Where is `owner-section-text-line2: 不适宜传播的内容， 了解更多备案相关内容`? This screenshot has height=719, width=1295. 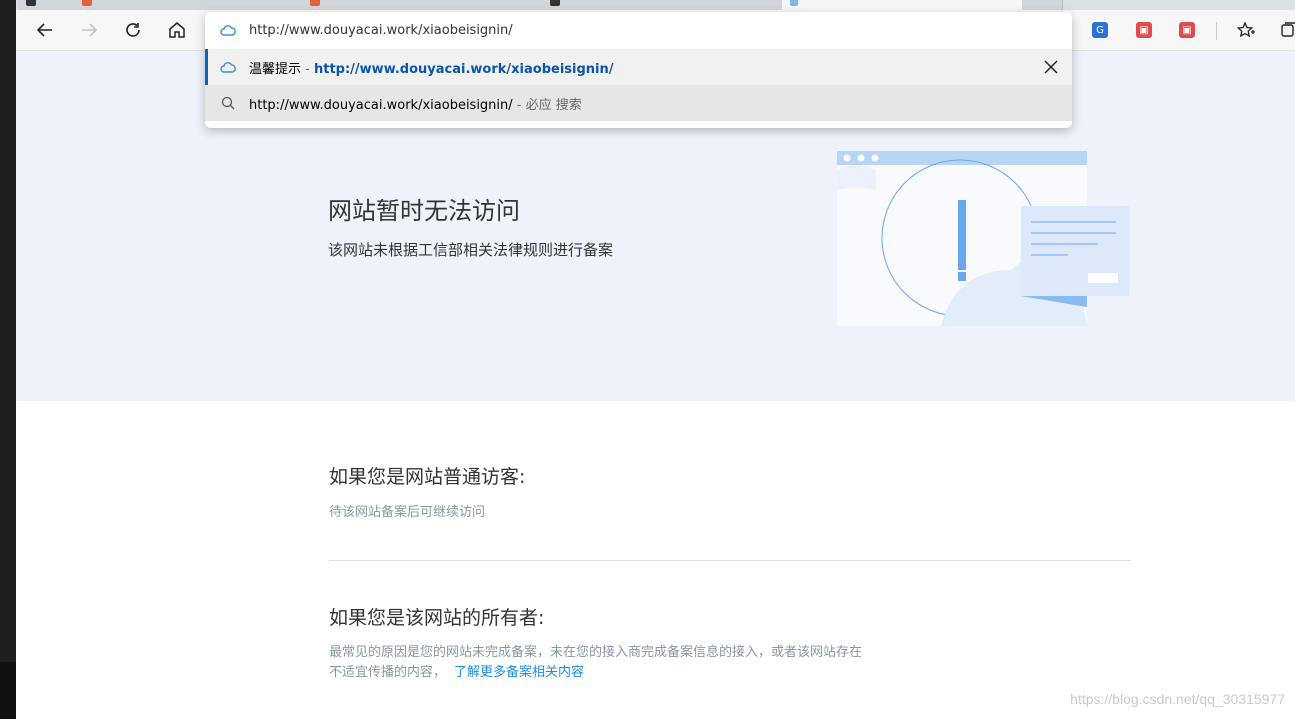 owner-section-text-line2: 不适宜传播的内容， 了解更多备案相关内容 is located at coordinates (456, 670).